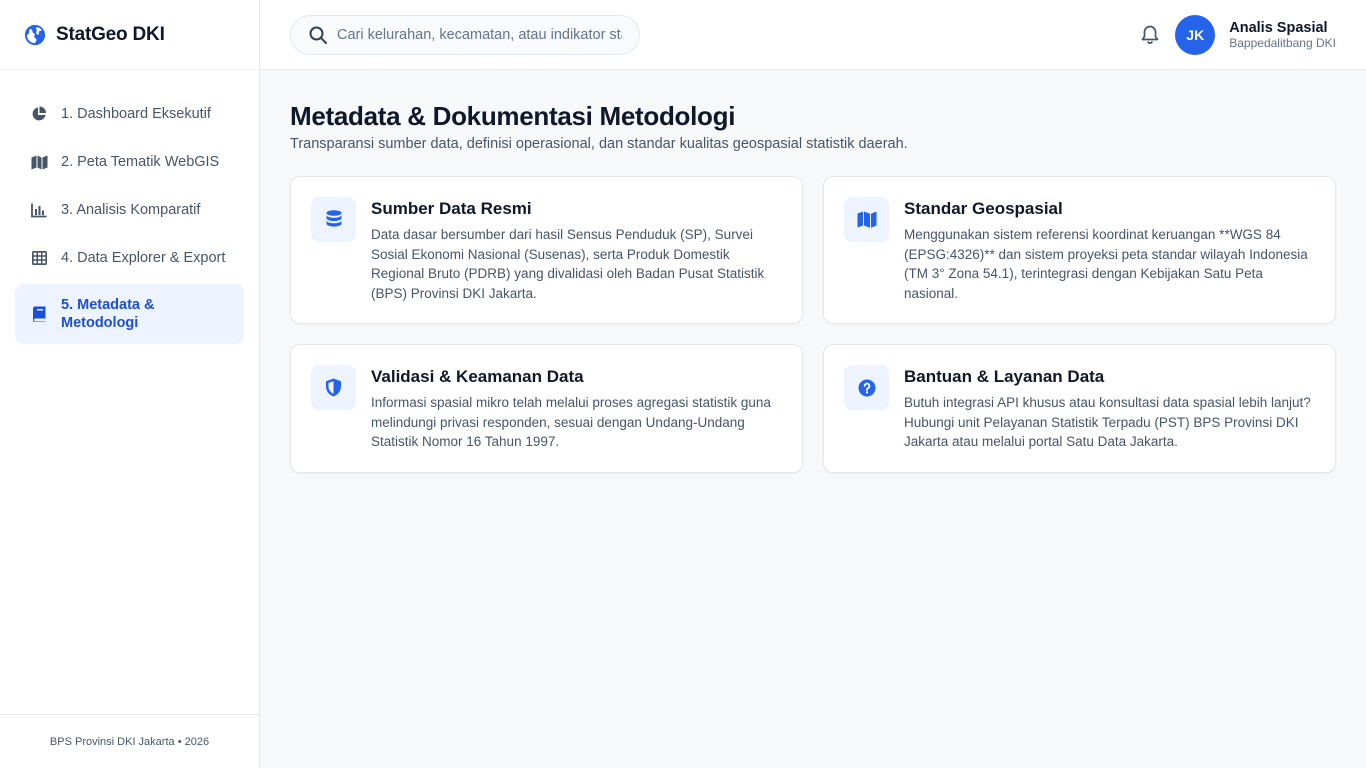  Describe the element at coordinates (318, 35) in the screenshot. I see `search-icon` at that location.